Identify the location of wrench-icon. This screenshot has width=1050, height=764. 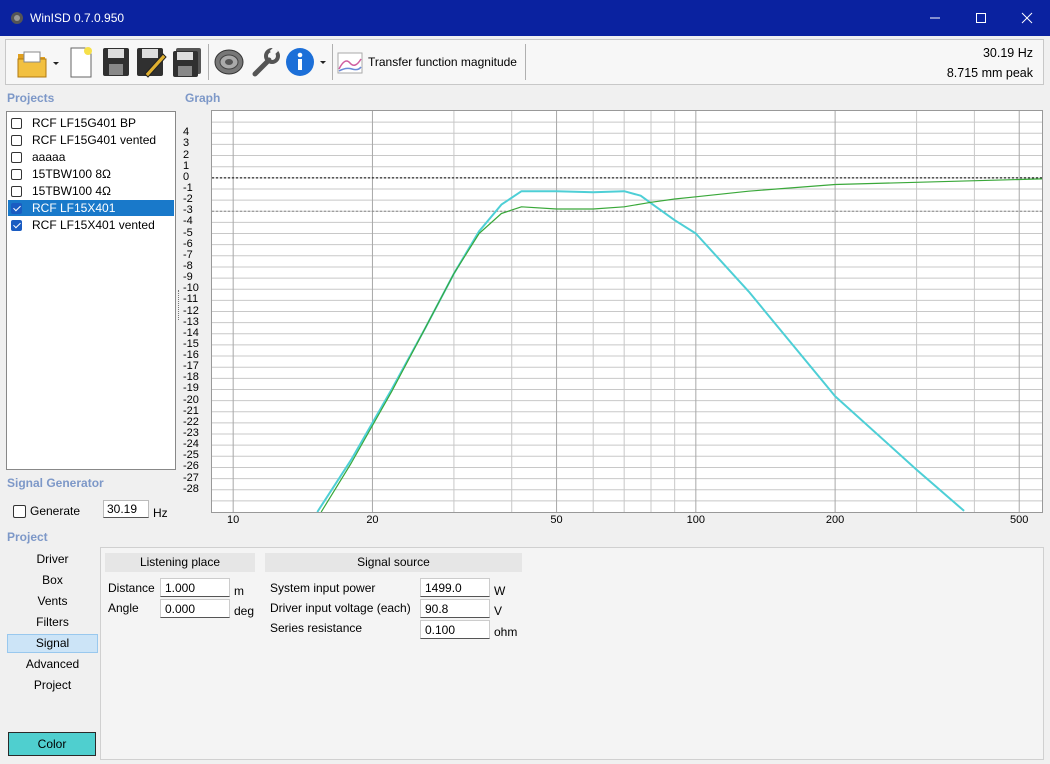
(266, 61).